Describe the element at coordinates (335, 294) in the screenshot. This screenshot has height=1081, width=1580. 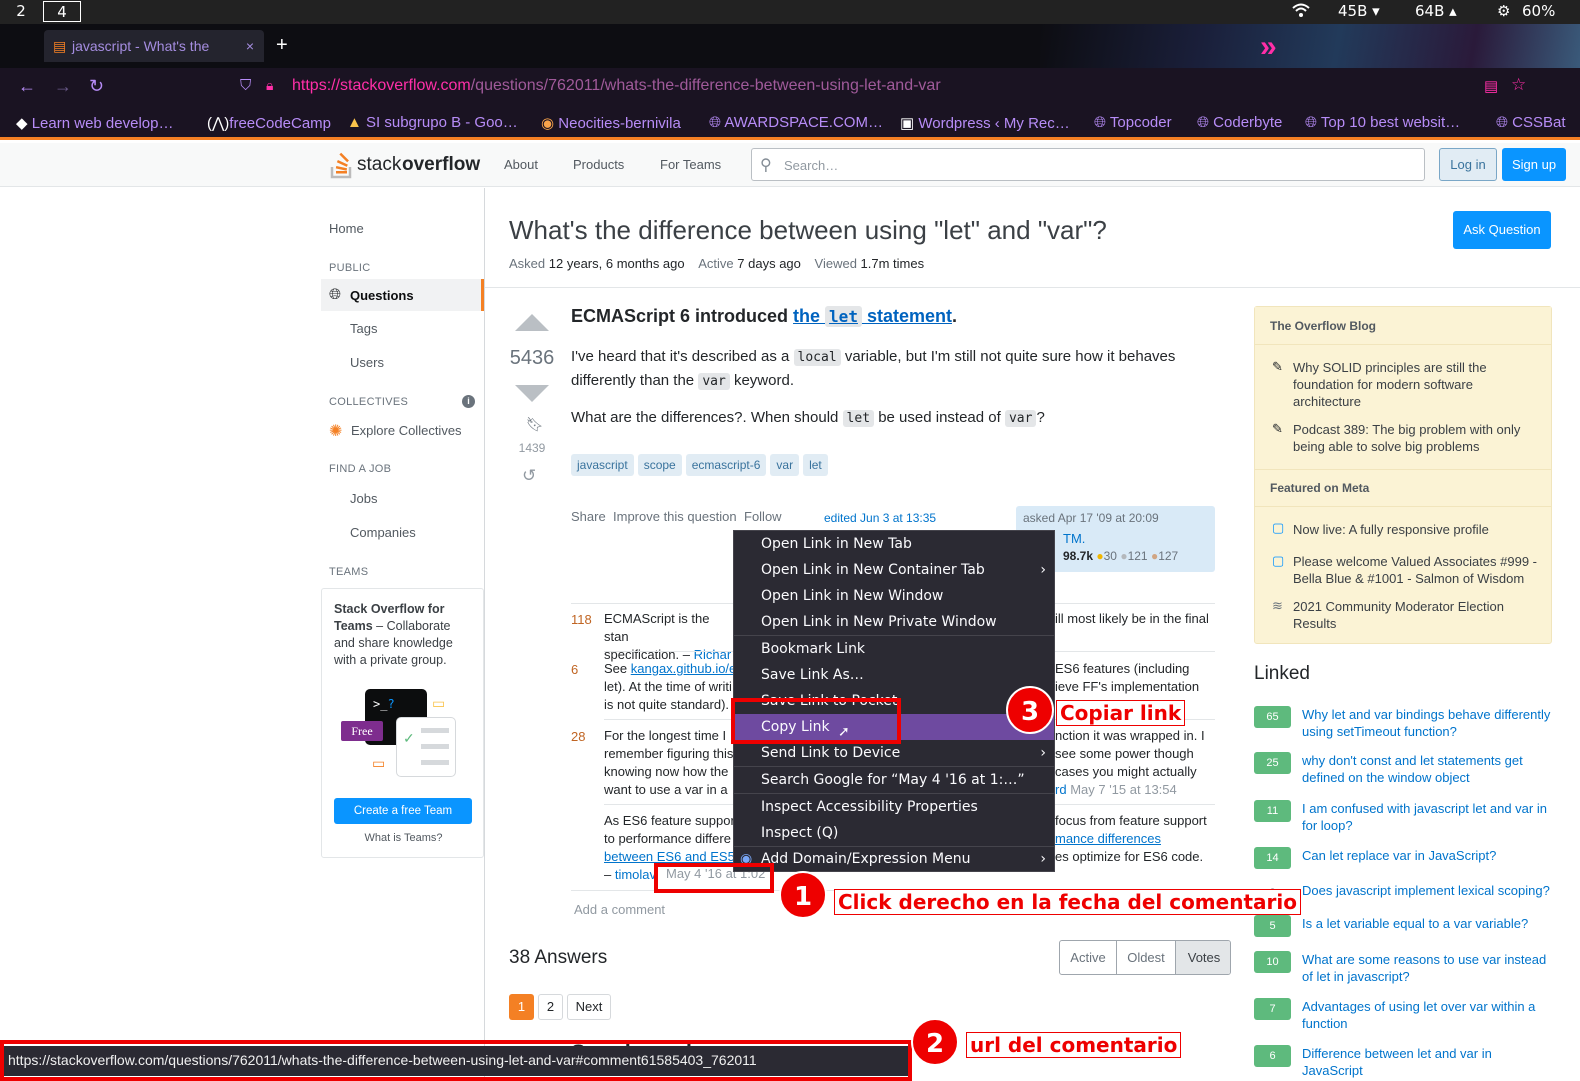
I see `globe-icon: 🌐︎` at that location.